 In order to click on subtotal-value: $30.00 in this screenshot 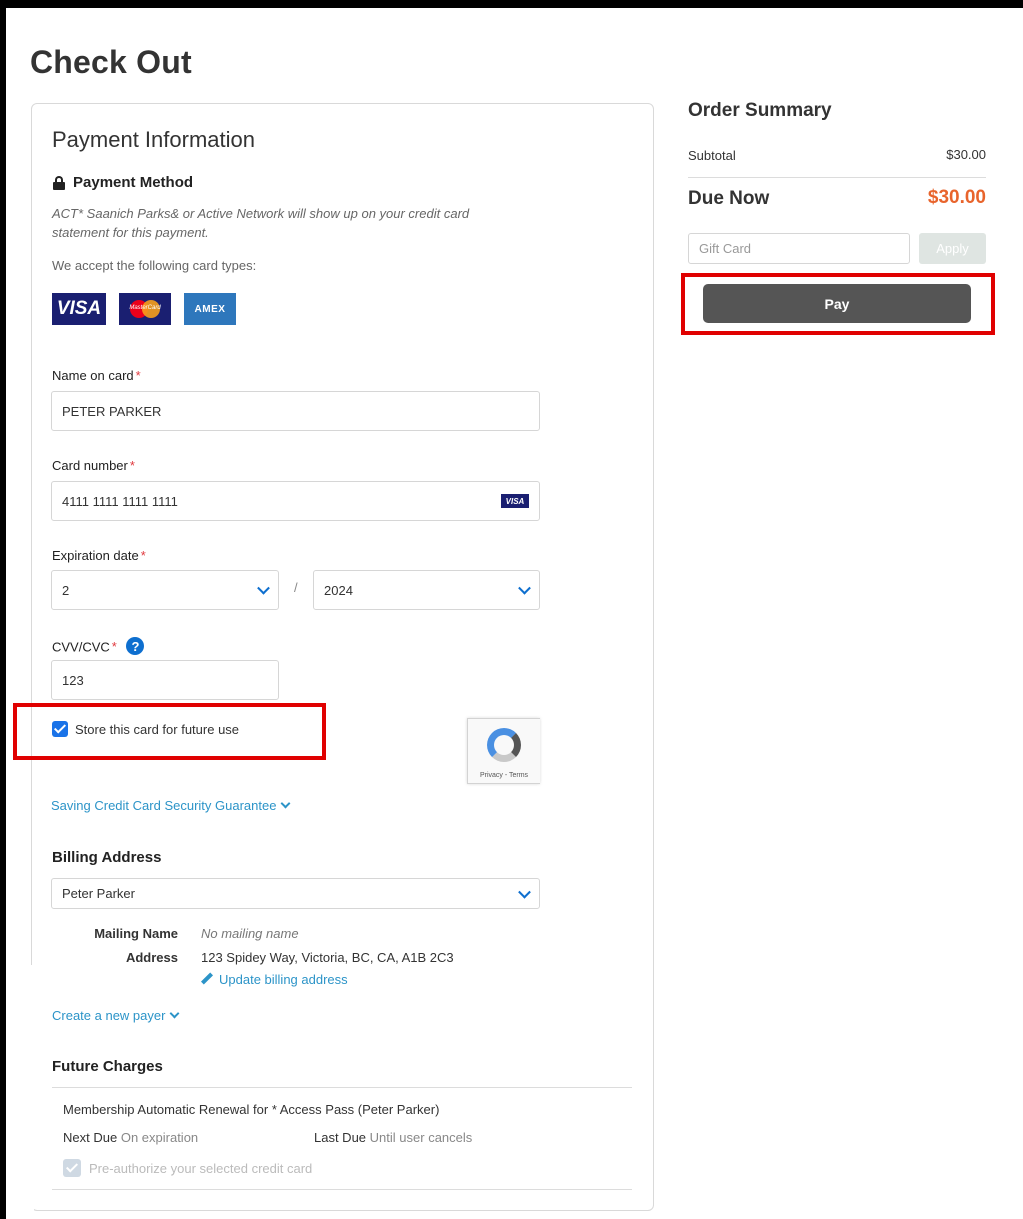, I will do `click(966, 154)`.